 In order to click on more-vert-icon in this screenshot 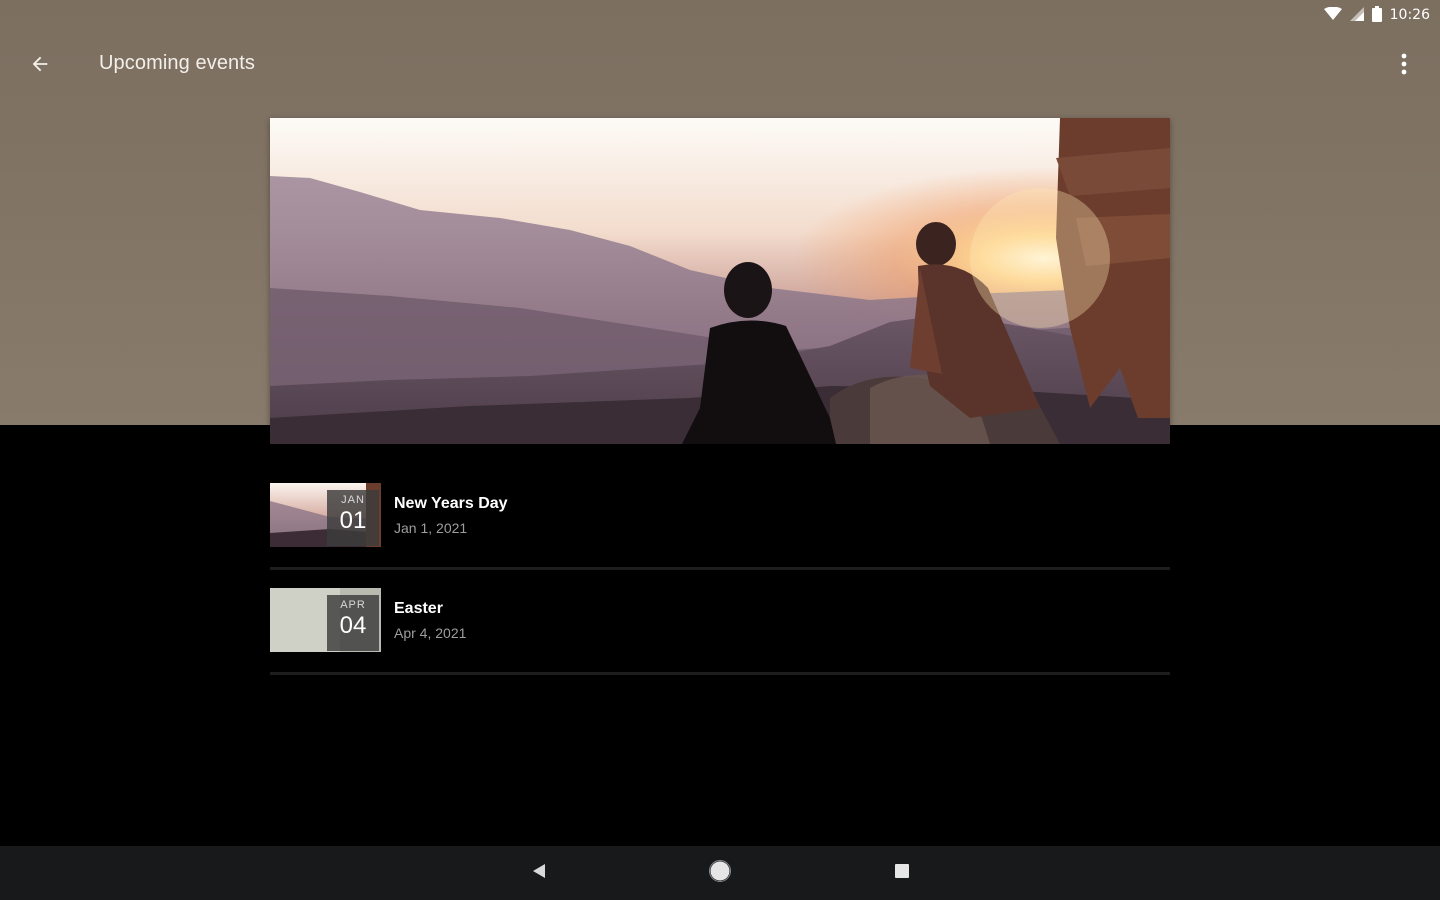, I will do `click(1404, 66)`.